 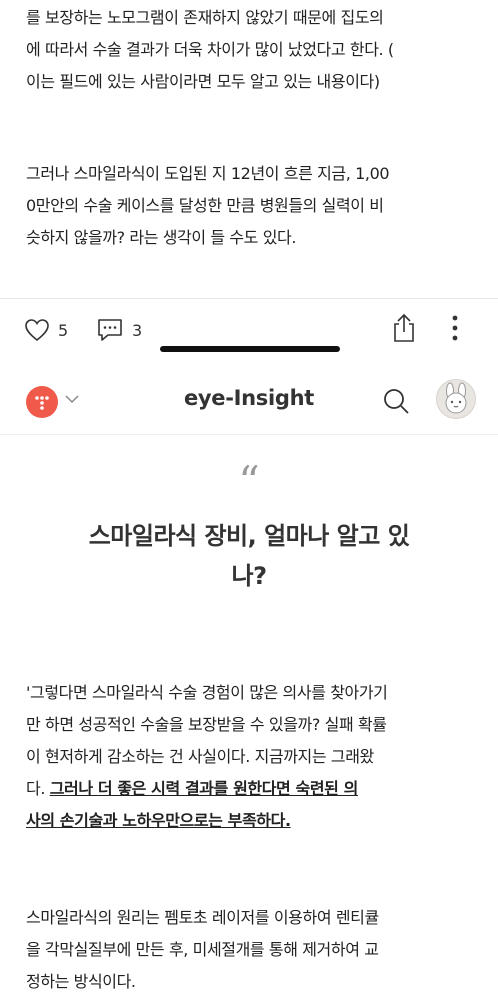 I want to click on heart-icon, so click(x=37, y=330).